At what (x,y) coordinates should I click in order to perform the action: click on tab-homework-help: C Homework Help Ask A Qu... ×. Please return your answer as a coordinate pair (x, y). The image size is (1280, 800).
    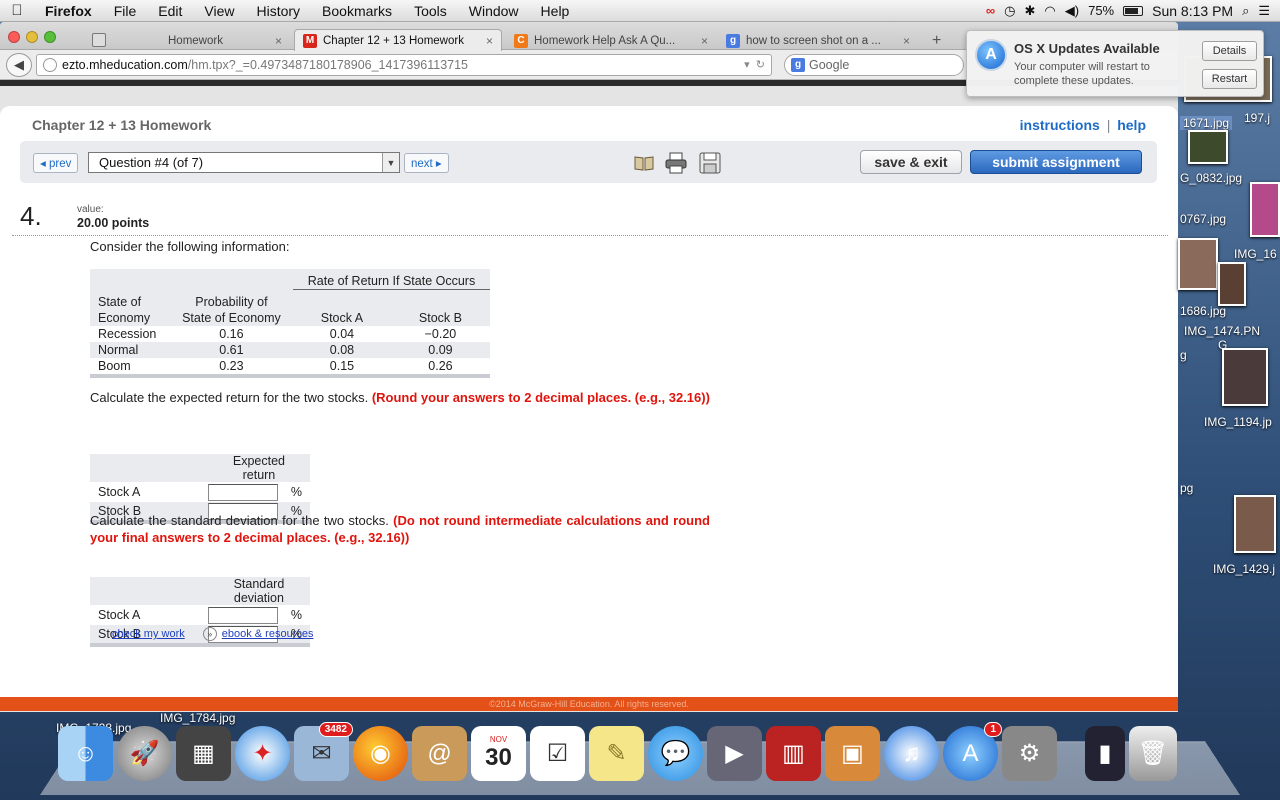
    Looking at the image, I should click on (611, 40).